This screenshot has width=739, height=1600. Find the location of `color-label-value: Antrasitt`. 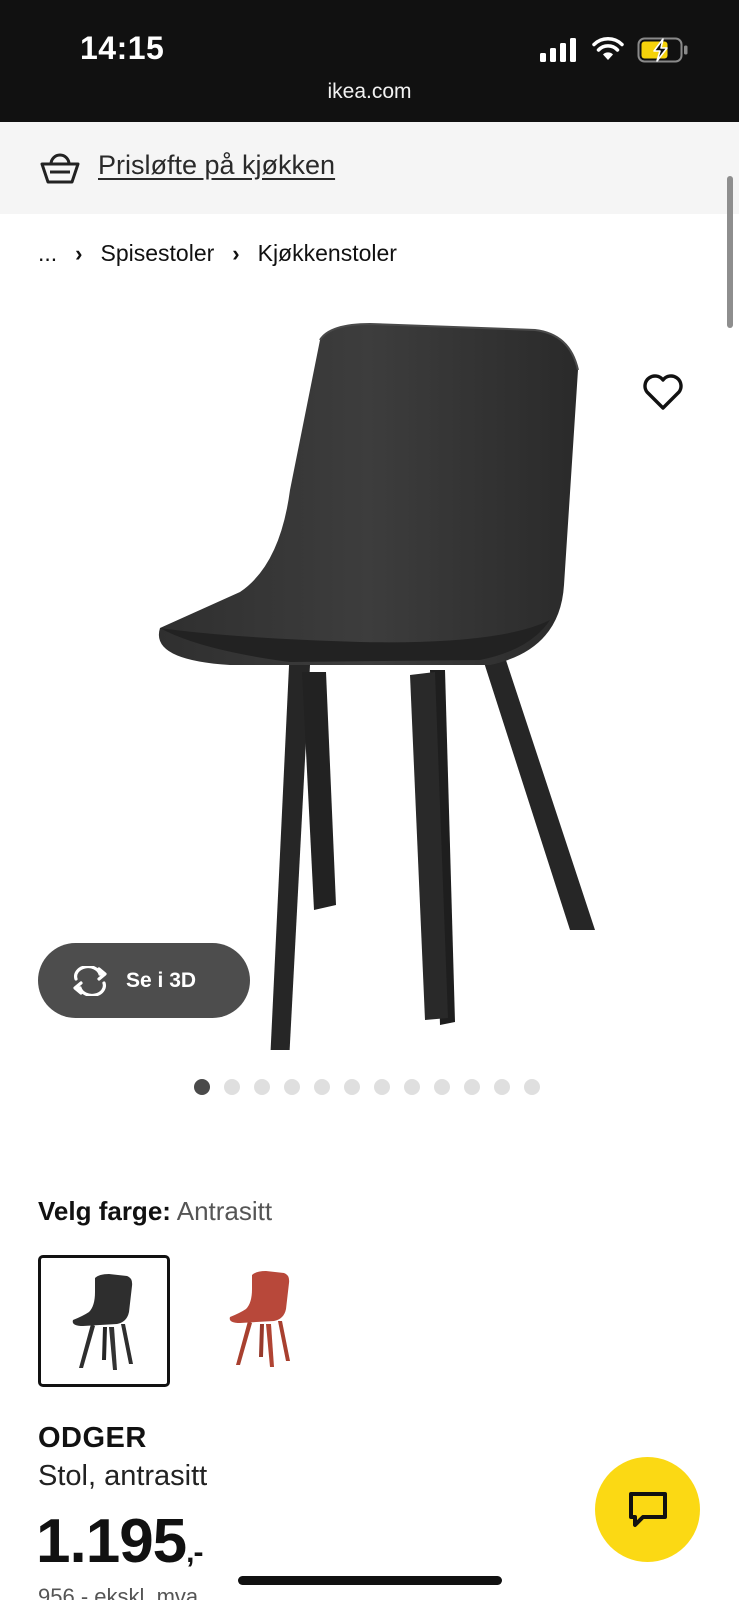

color-label-value: Antrasitt is located at coordinates (224, 1211).